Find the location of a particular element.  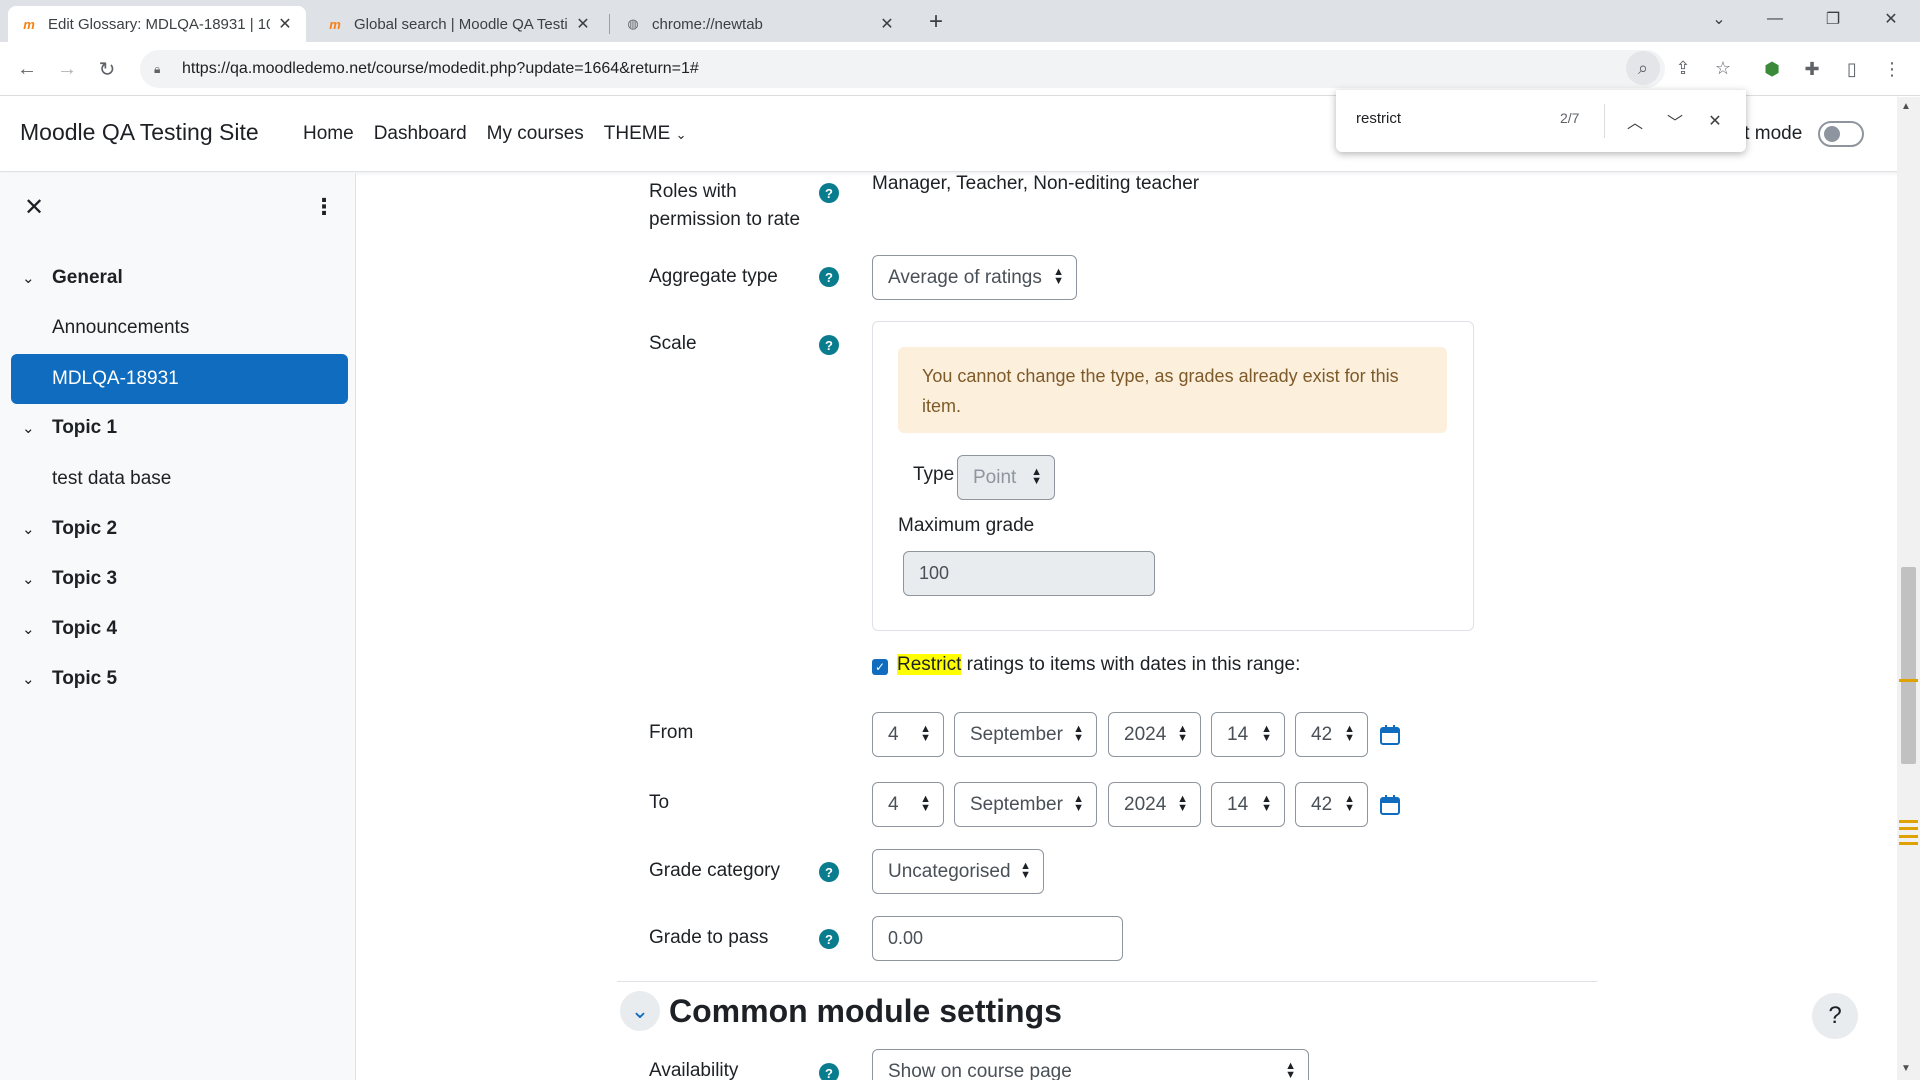

to-minute-select: 42 ▲ ▼ is located at coordinates (1331, 804).